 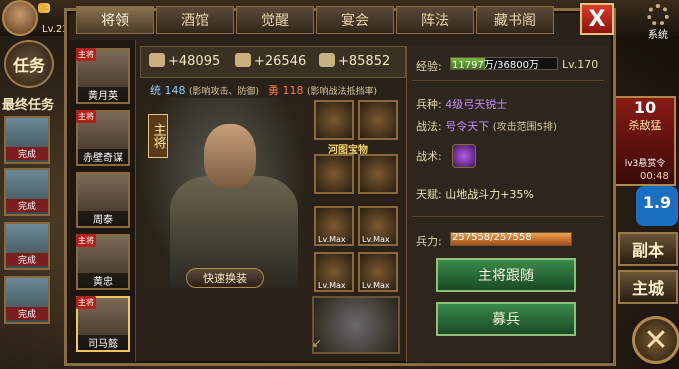 I want to click on troop-type-row: 兵种: 4级弓天锐士, so click(x=462, y=104).